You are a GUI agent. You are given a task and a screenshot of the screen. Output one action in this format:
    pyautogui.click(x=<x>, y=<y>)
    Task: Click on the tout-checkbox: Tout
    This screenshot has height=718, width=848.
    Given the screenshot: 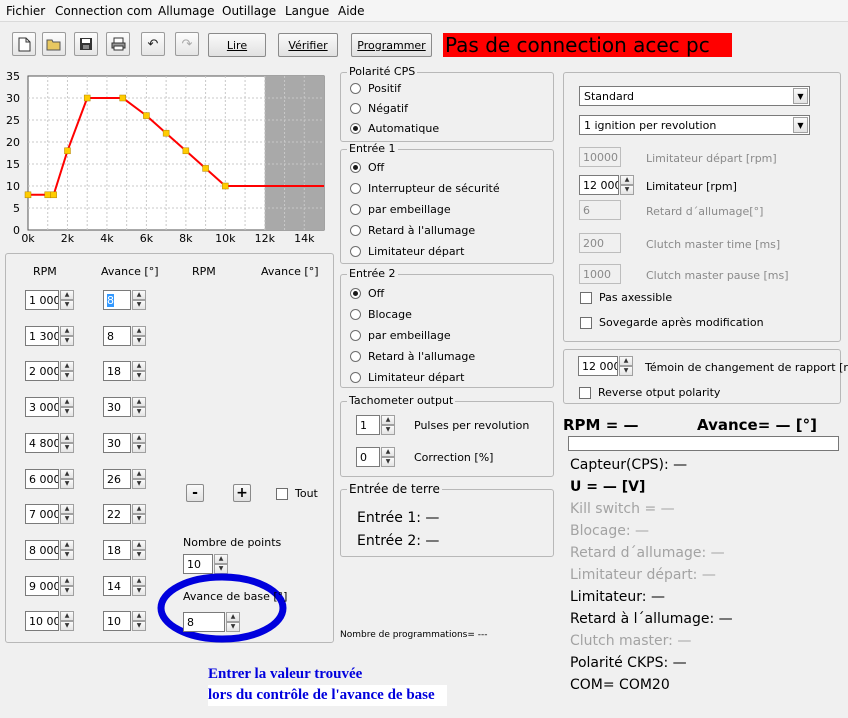 What is the action you would take?
    pyautogui.click(x=297, y=493)
    